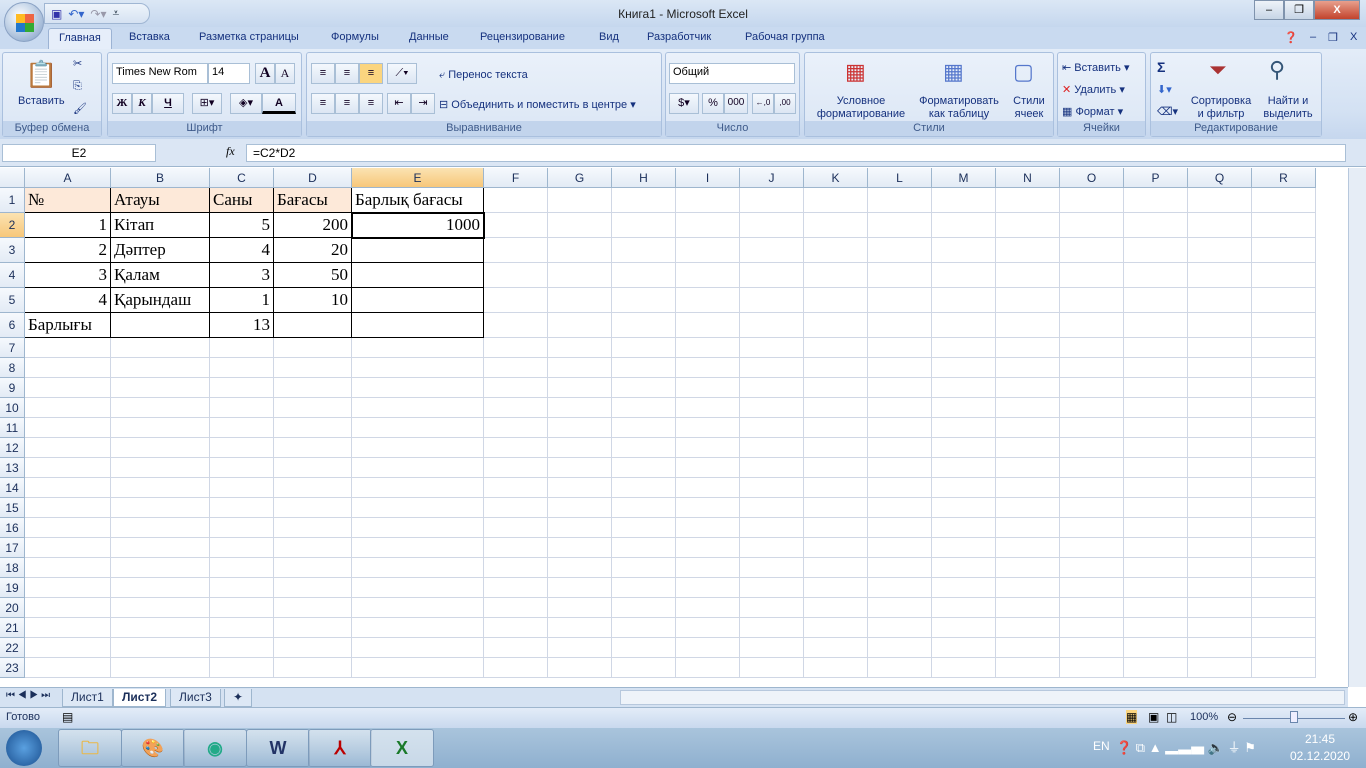 The image size is (1366, 768). I want to click on cell-J5, so click(772, 300).